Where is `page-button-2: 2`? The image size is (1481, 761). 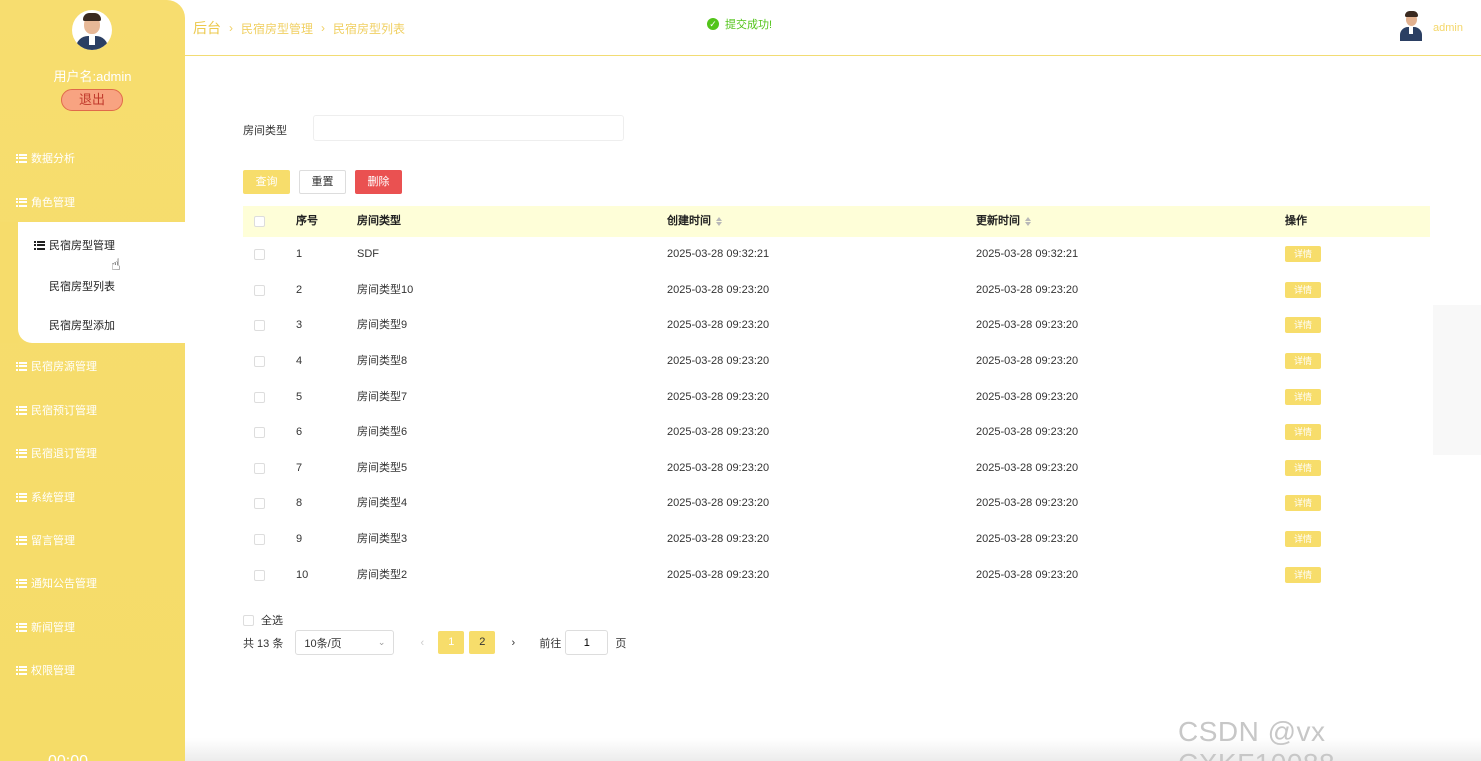 page-button-2: 2 is located at coordinates (482, 642).